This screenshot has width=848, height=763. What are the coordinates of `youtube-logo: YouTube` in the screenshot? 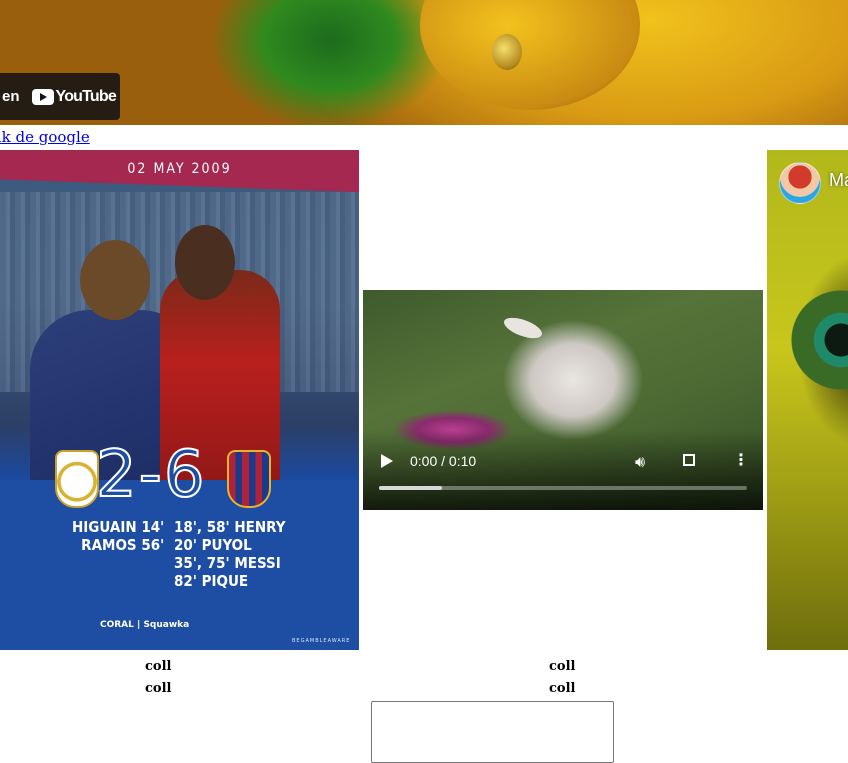 It's located at (74, 96).